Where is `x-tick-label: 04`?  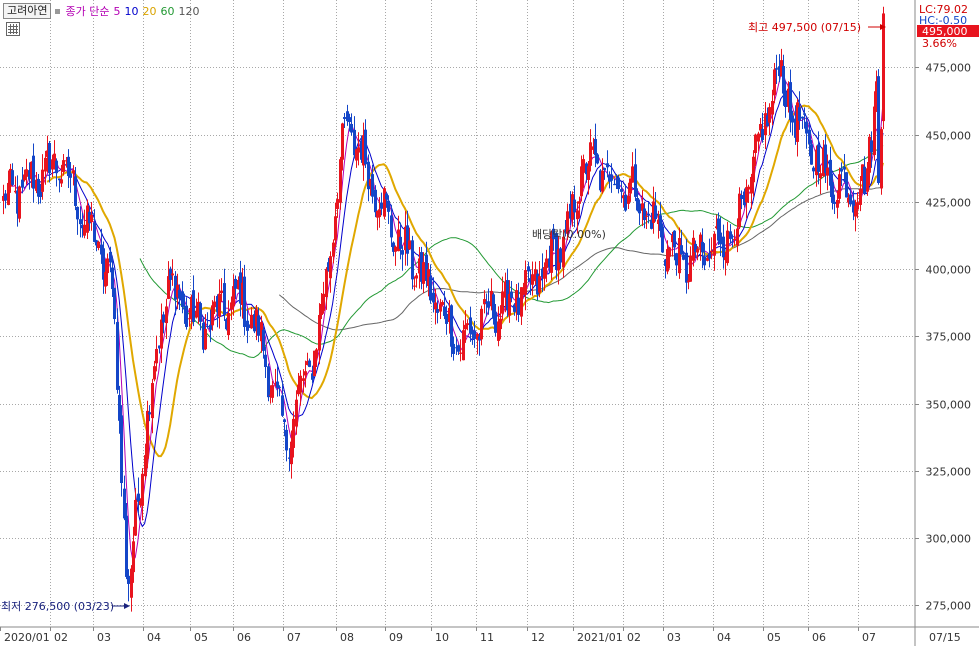 x-tick-label: 04 is located at coordinates (154, 637).